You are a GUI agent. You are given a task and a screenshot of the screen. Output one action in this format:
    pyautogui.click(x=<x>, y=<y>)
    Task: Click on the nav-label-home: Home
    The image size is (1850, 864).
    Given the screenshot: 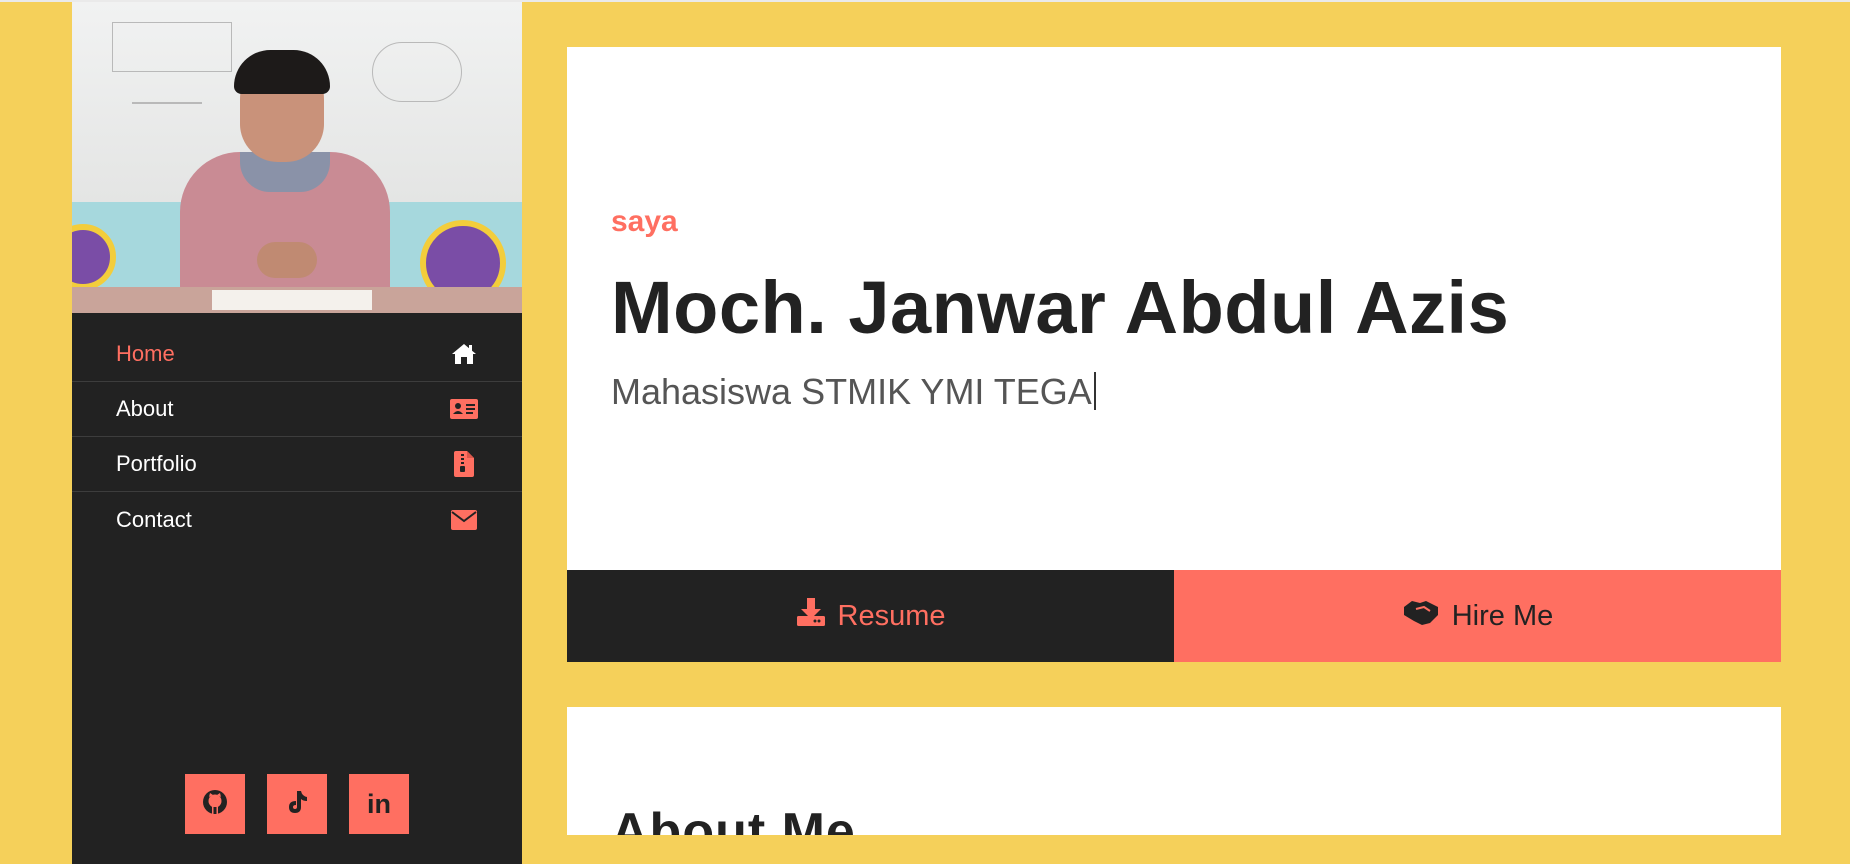 What is the action you would take?
    pyautogui.click(x=145, y=353)
    